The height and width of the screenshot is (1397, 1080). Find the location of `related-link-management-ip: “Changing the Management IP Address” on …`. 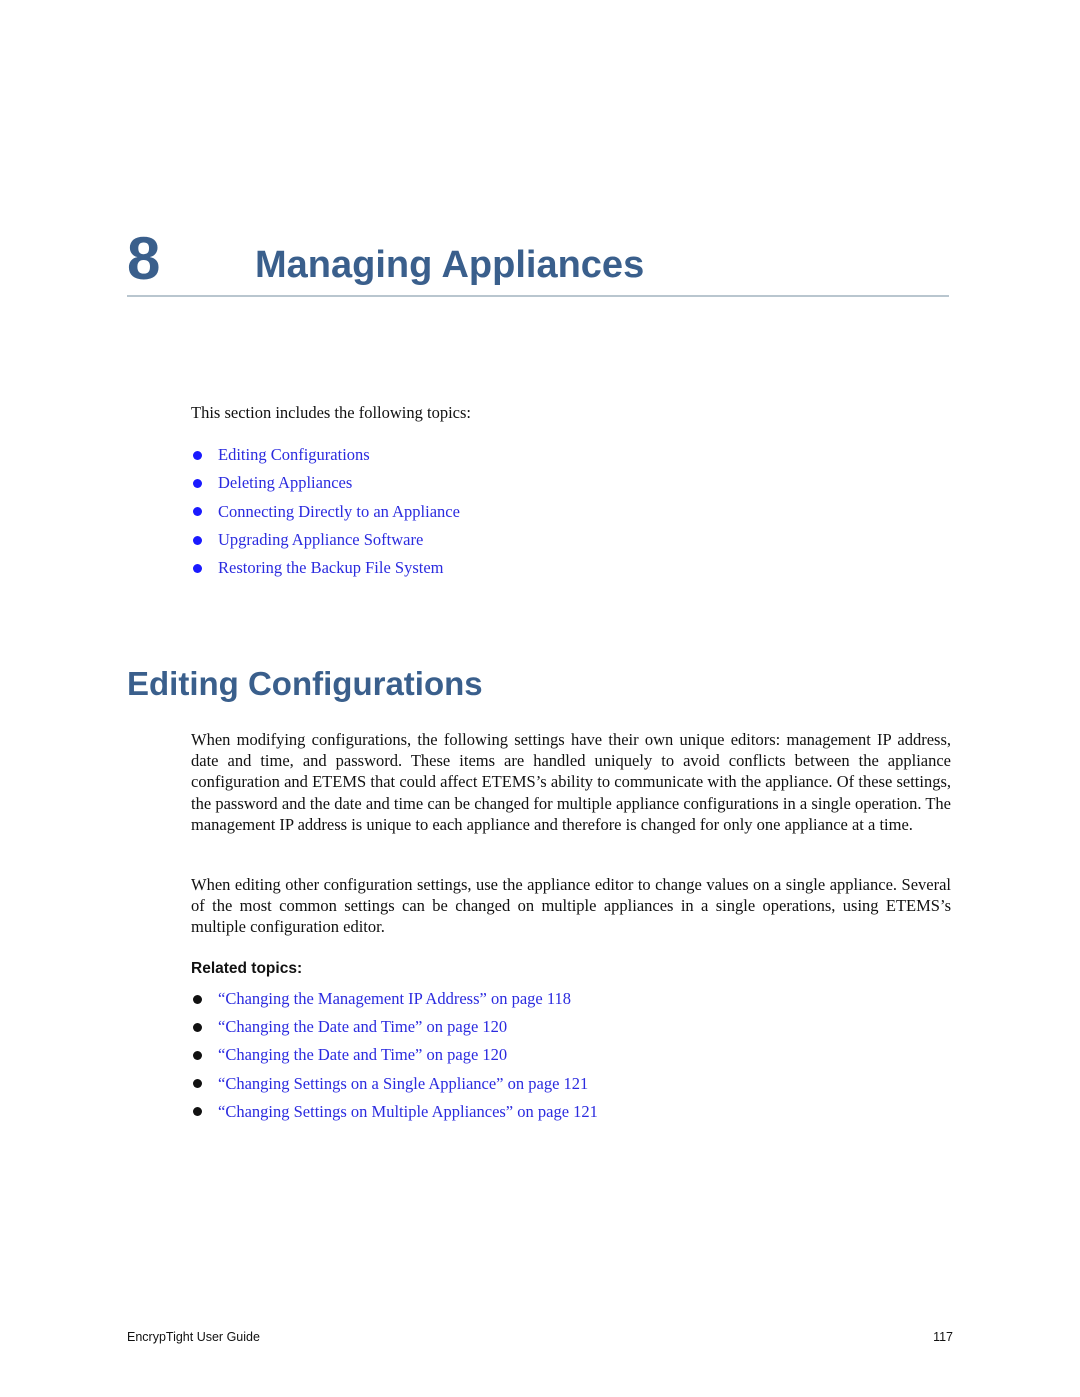

related-link-management-ip: “Changing the Management IP Address” on … is located at coordinates (394, 999).